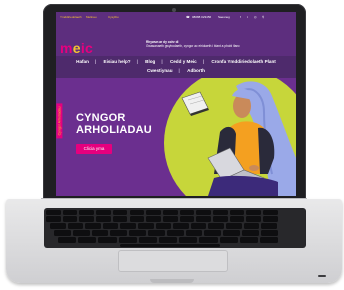 The image size is (344, 290). Describe the element at coordinates (170, 245) in the screenshot. I see `spacebar-key` at that location.